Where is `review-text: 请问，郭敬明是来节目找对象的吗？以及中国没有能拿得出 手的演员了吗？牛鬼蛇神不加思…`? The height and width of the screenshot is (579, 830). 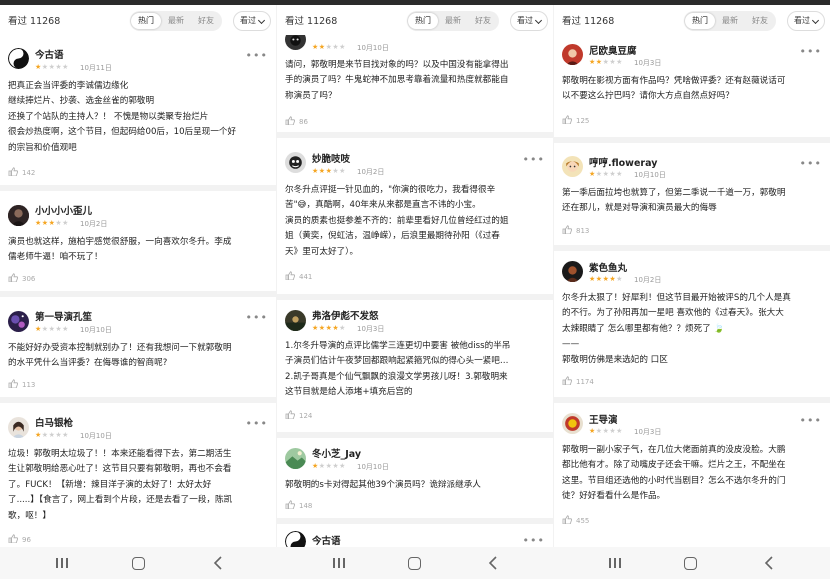
review-text: 请问，郭敬明是来节目找对象的吗？以及中国没有能拿得出 手的演员了吗？牛鬼蛇神不加思… is located at coordinates (416, 81).